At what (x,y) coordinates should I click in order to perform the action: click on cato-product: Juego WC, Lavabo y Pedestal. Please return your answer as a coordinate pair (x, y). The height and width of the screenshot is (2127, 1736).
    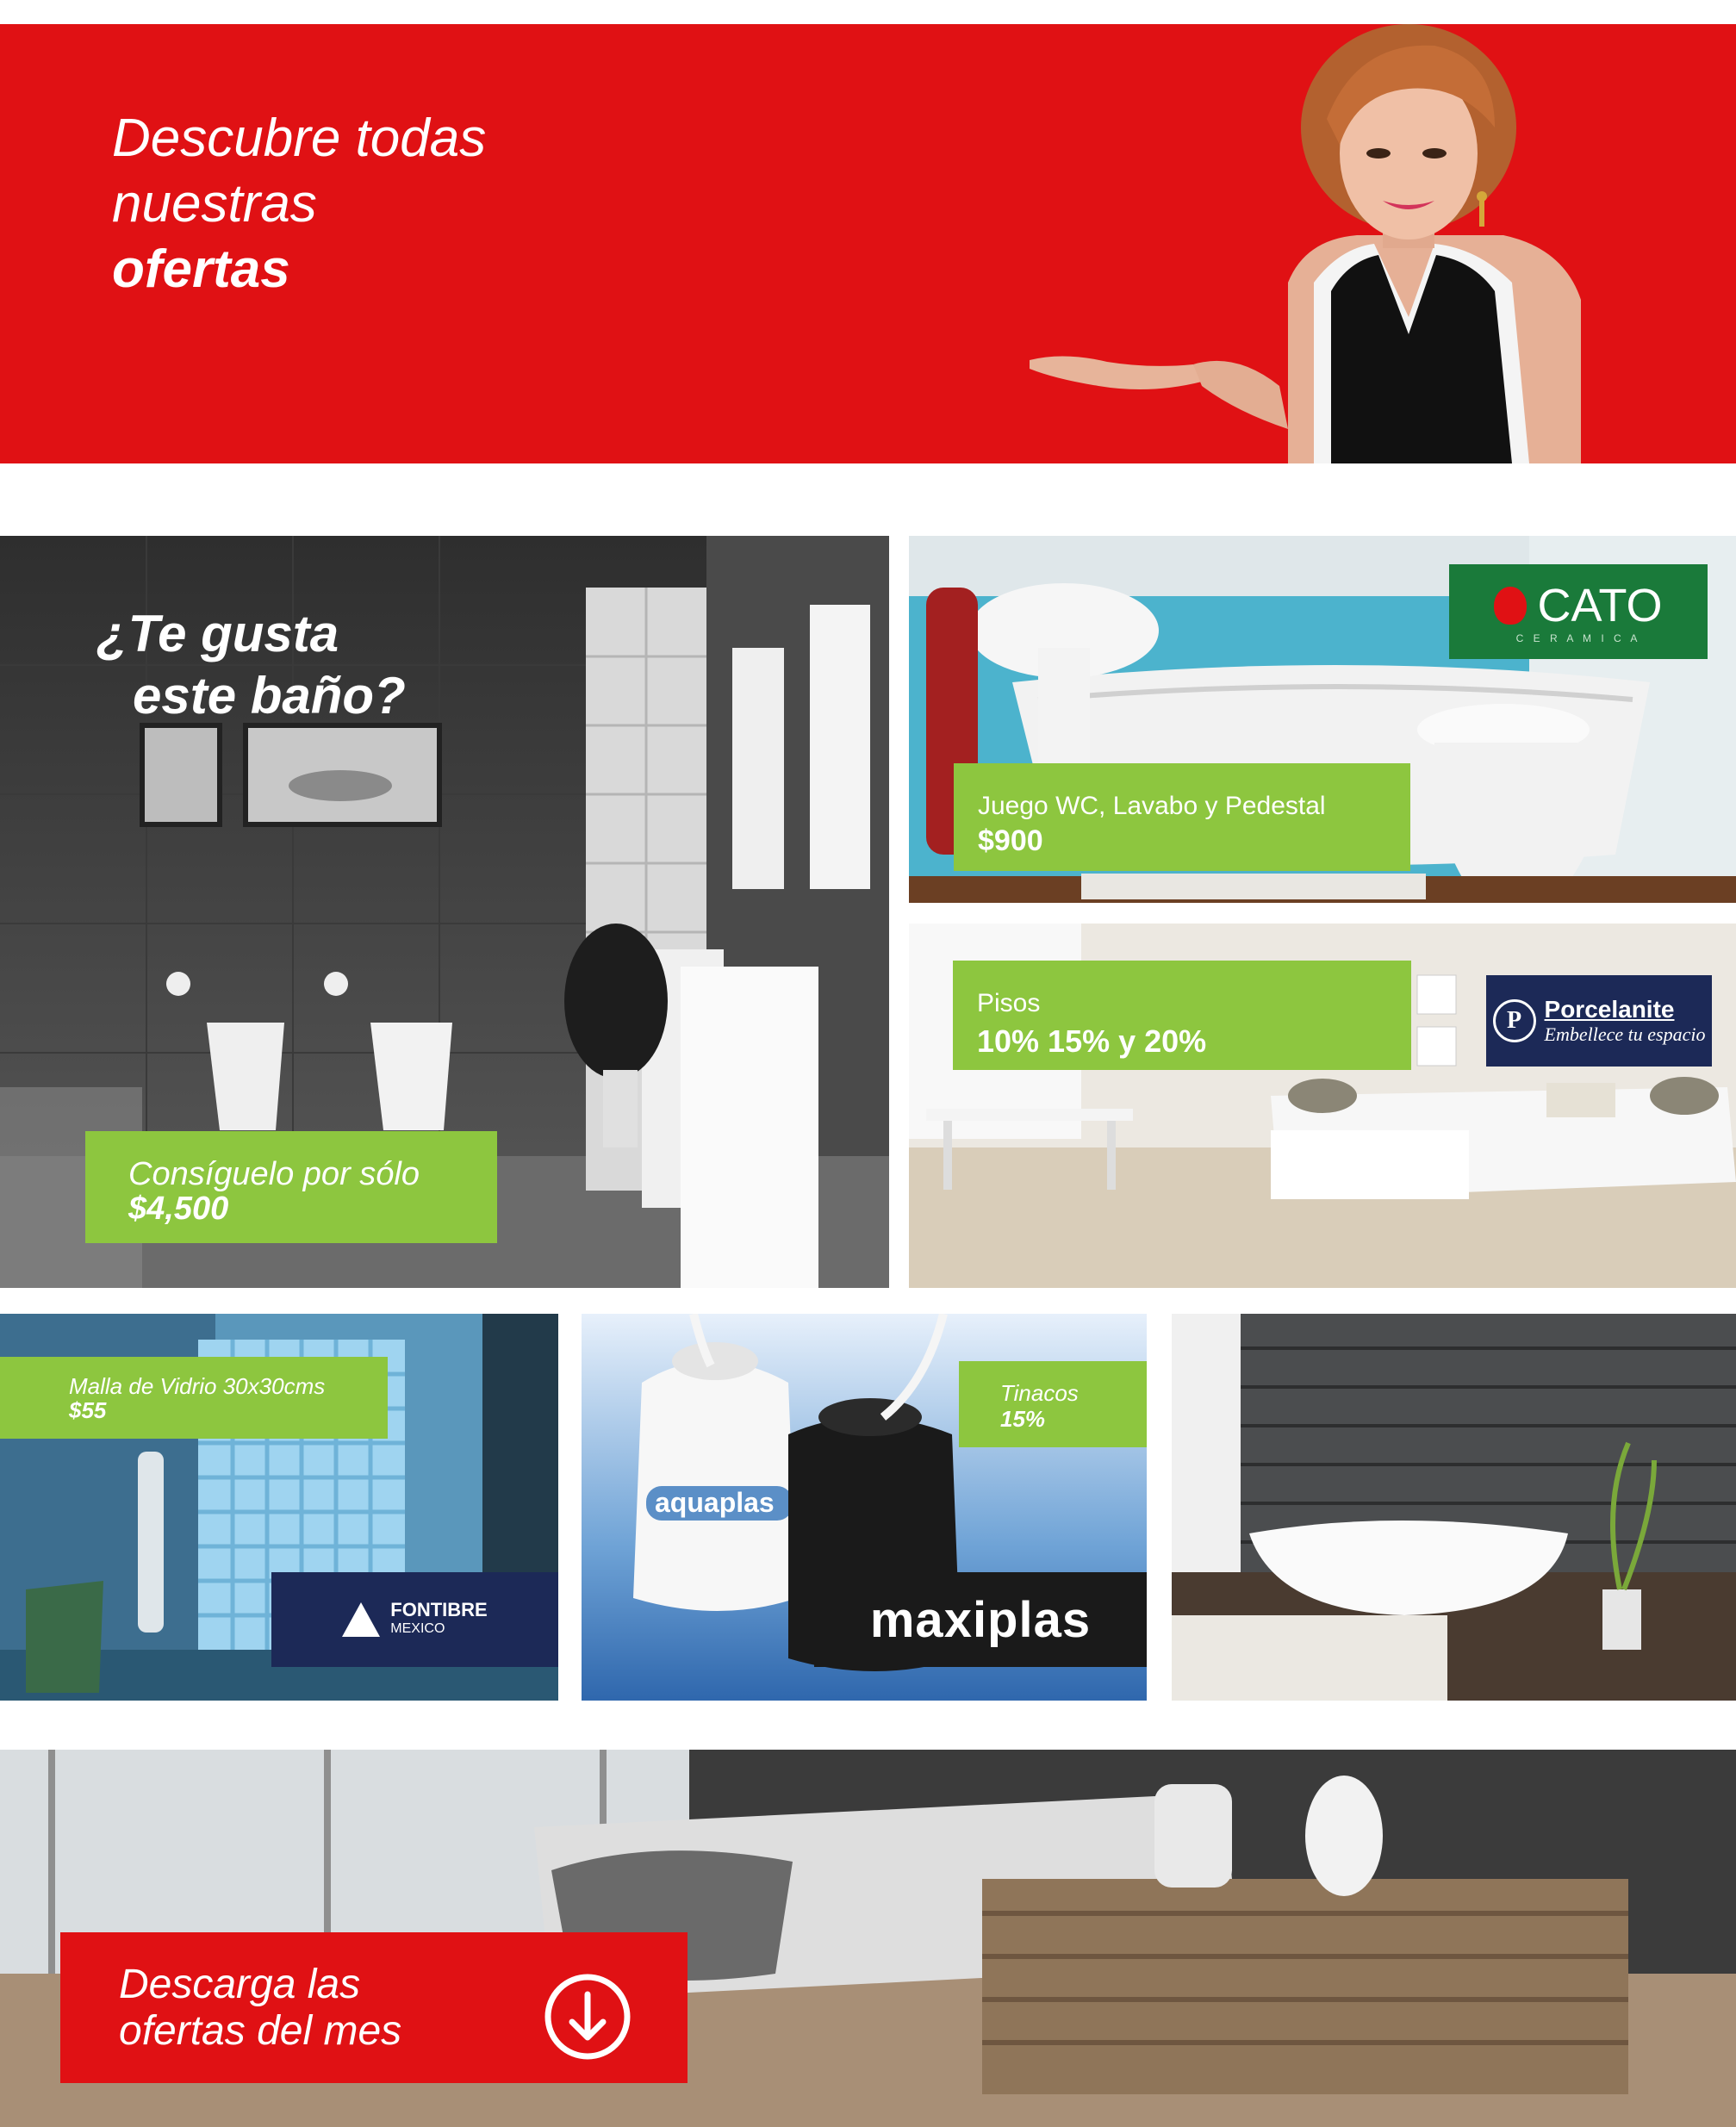
    Looking at the image, I should click on (1152, 806).